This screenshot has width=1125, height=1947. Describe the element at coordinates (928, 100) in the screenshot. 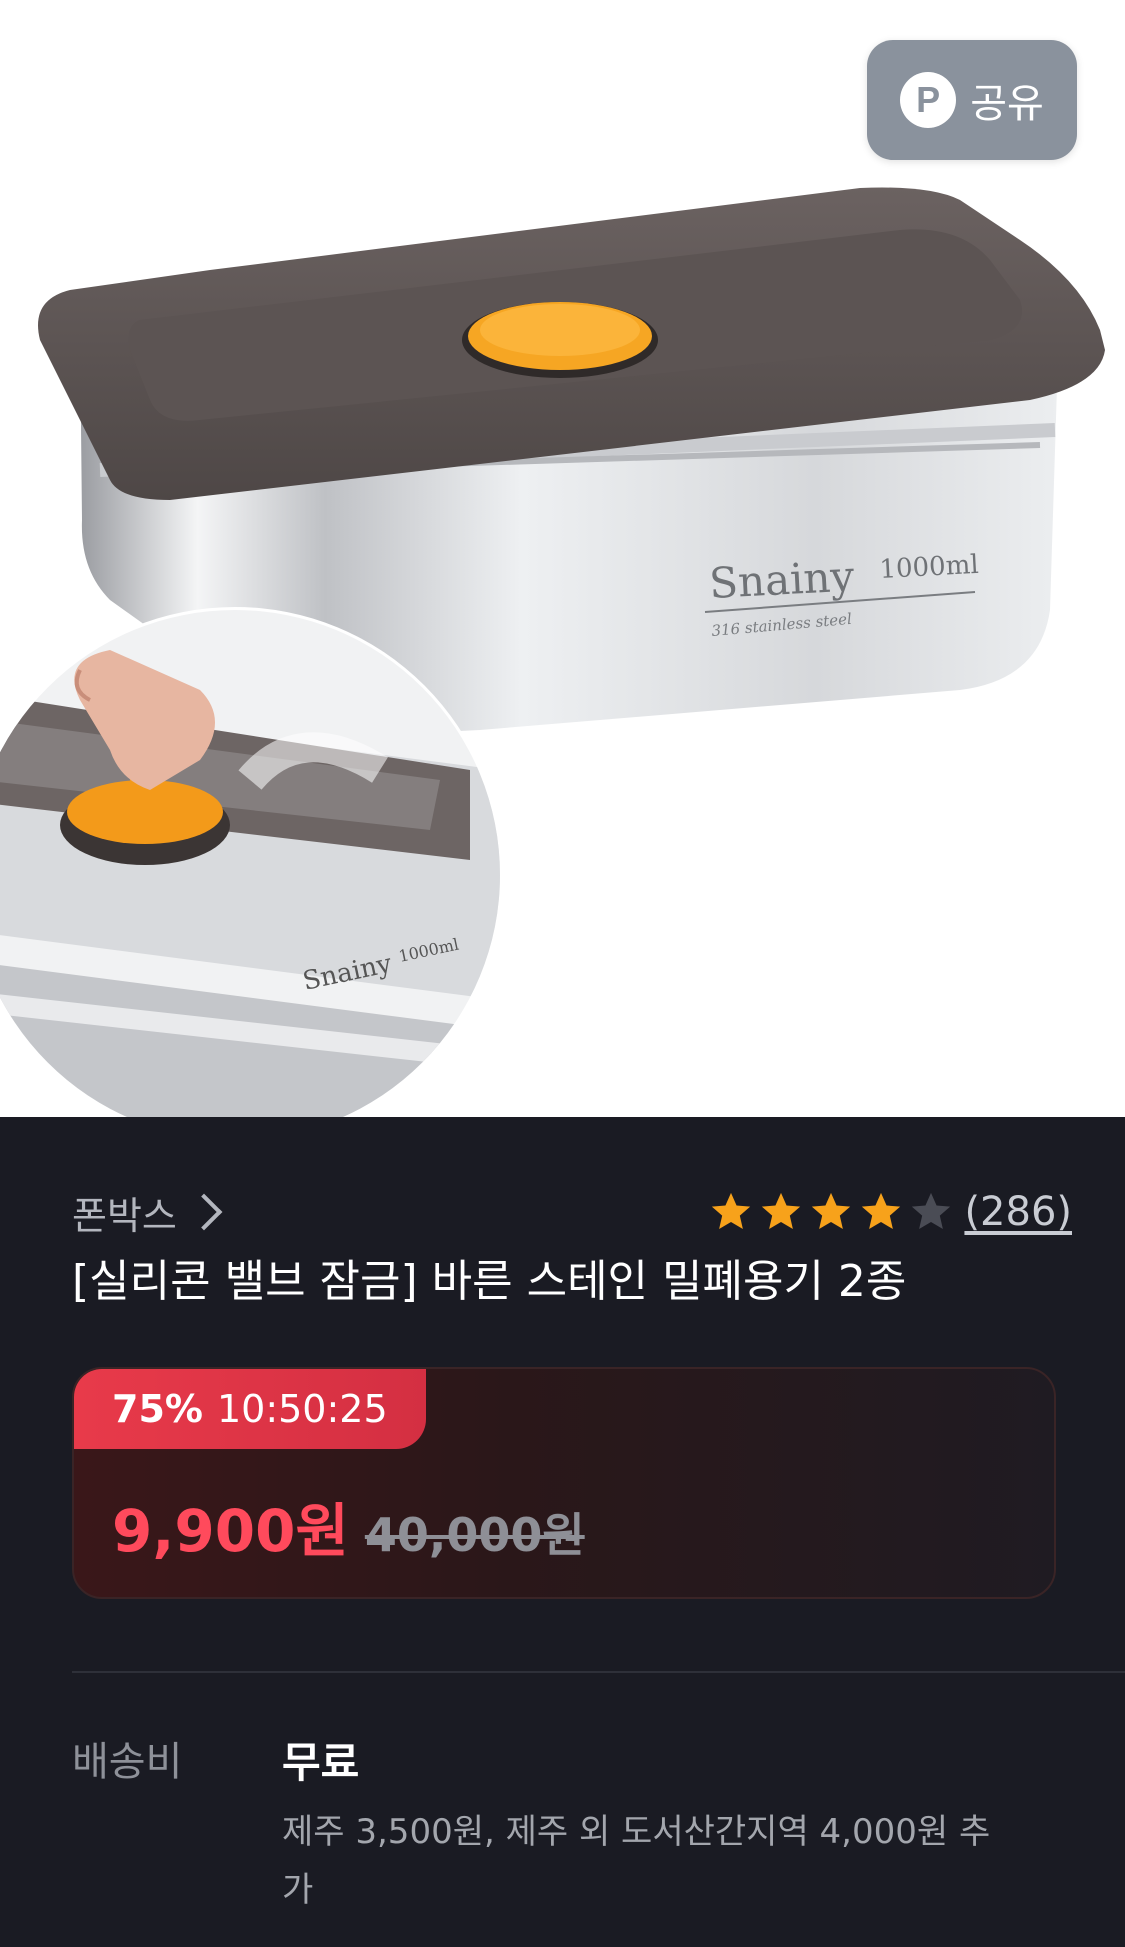

I see `point-icon: P` at that location.